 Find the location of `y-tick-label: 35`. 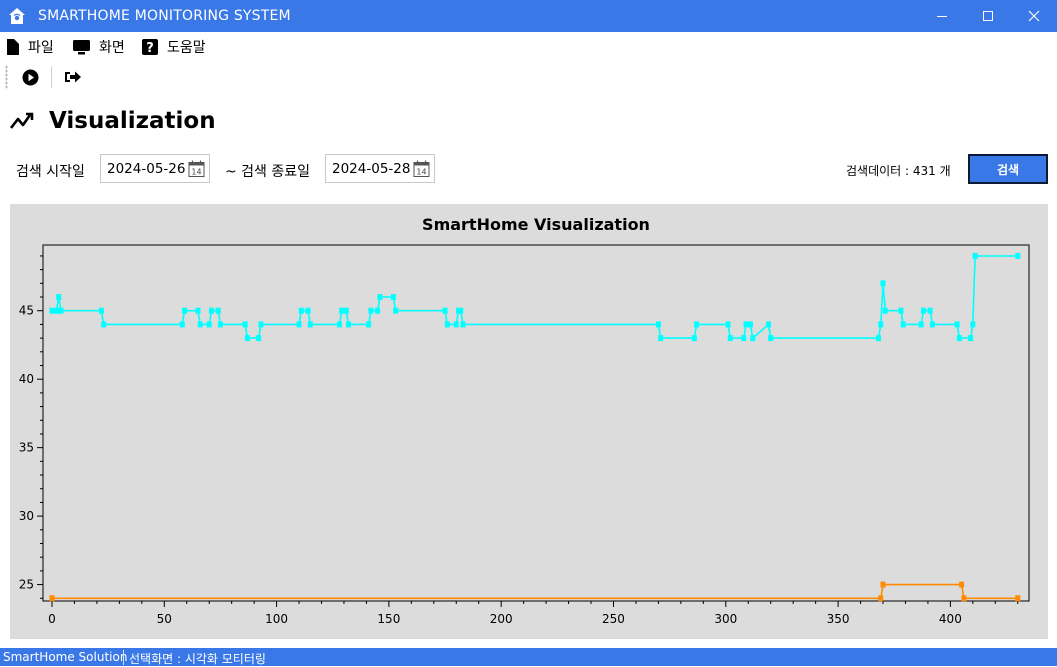

y-tick-label: 35 is located at coordinates (26, 448).